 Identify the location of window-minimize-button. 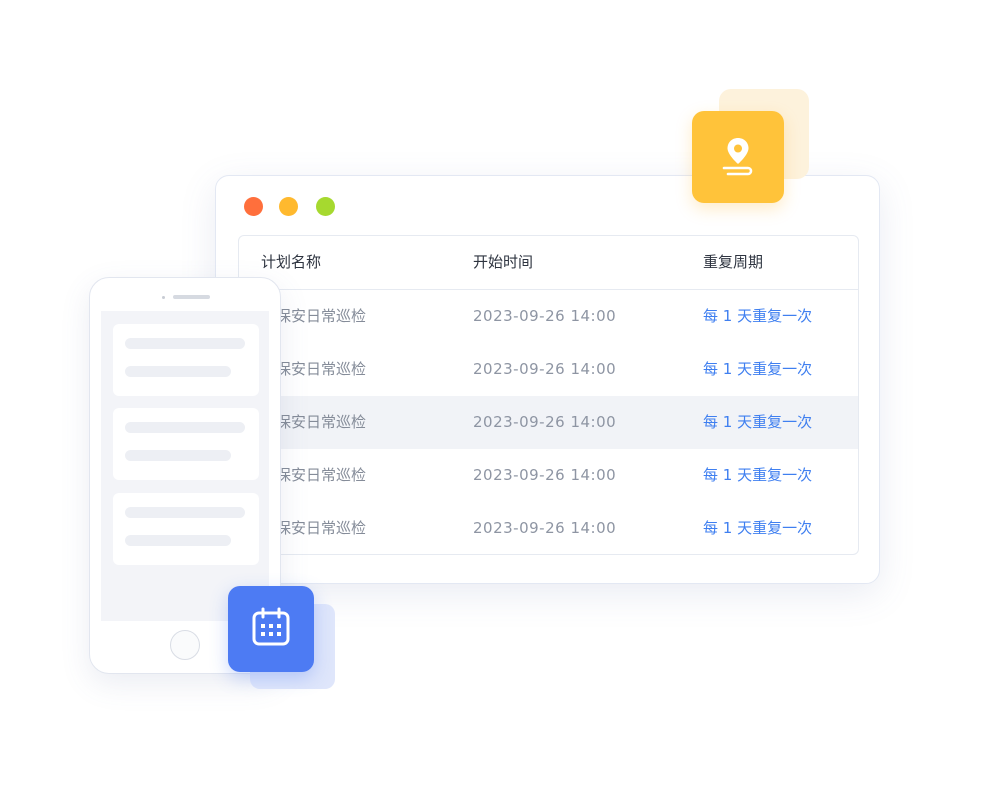
(288, 206).